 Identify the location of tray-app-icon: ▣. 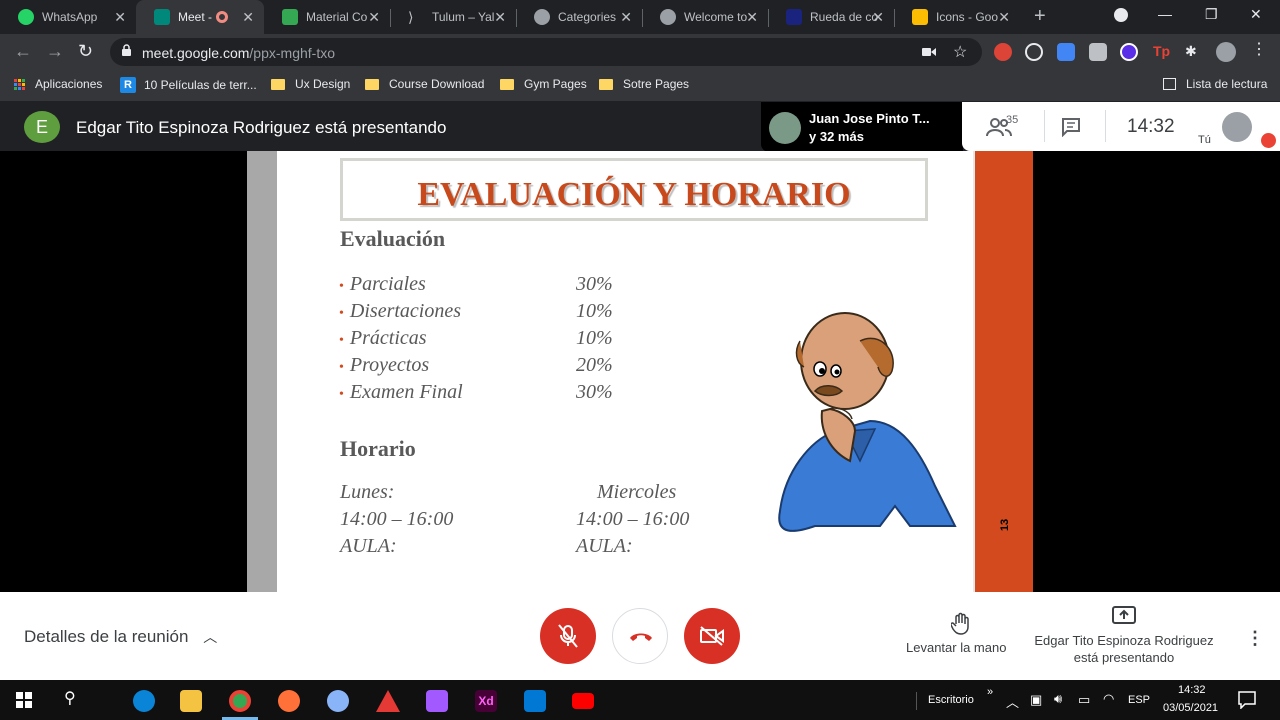
(1036, 700).